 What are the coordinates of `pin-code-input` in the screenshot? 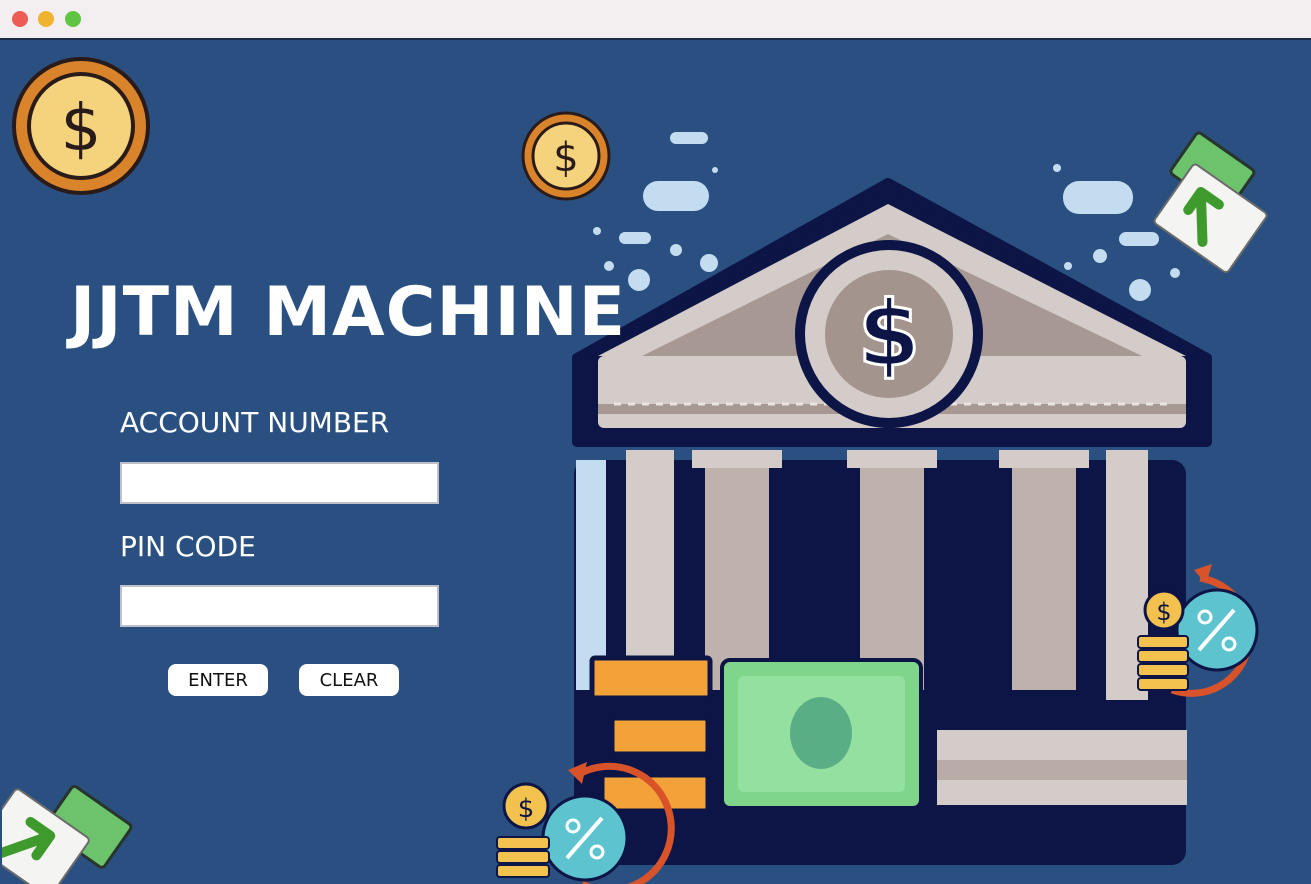 It's located at (279, 606).